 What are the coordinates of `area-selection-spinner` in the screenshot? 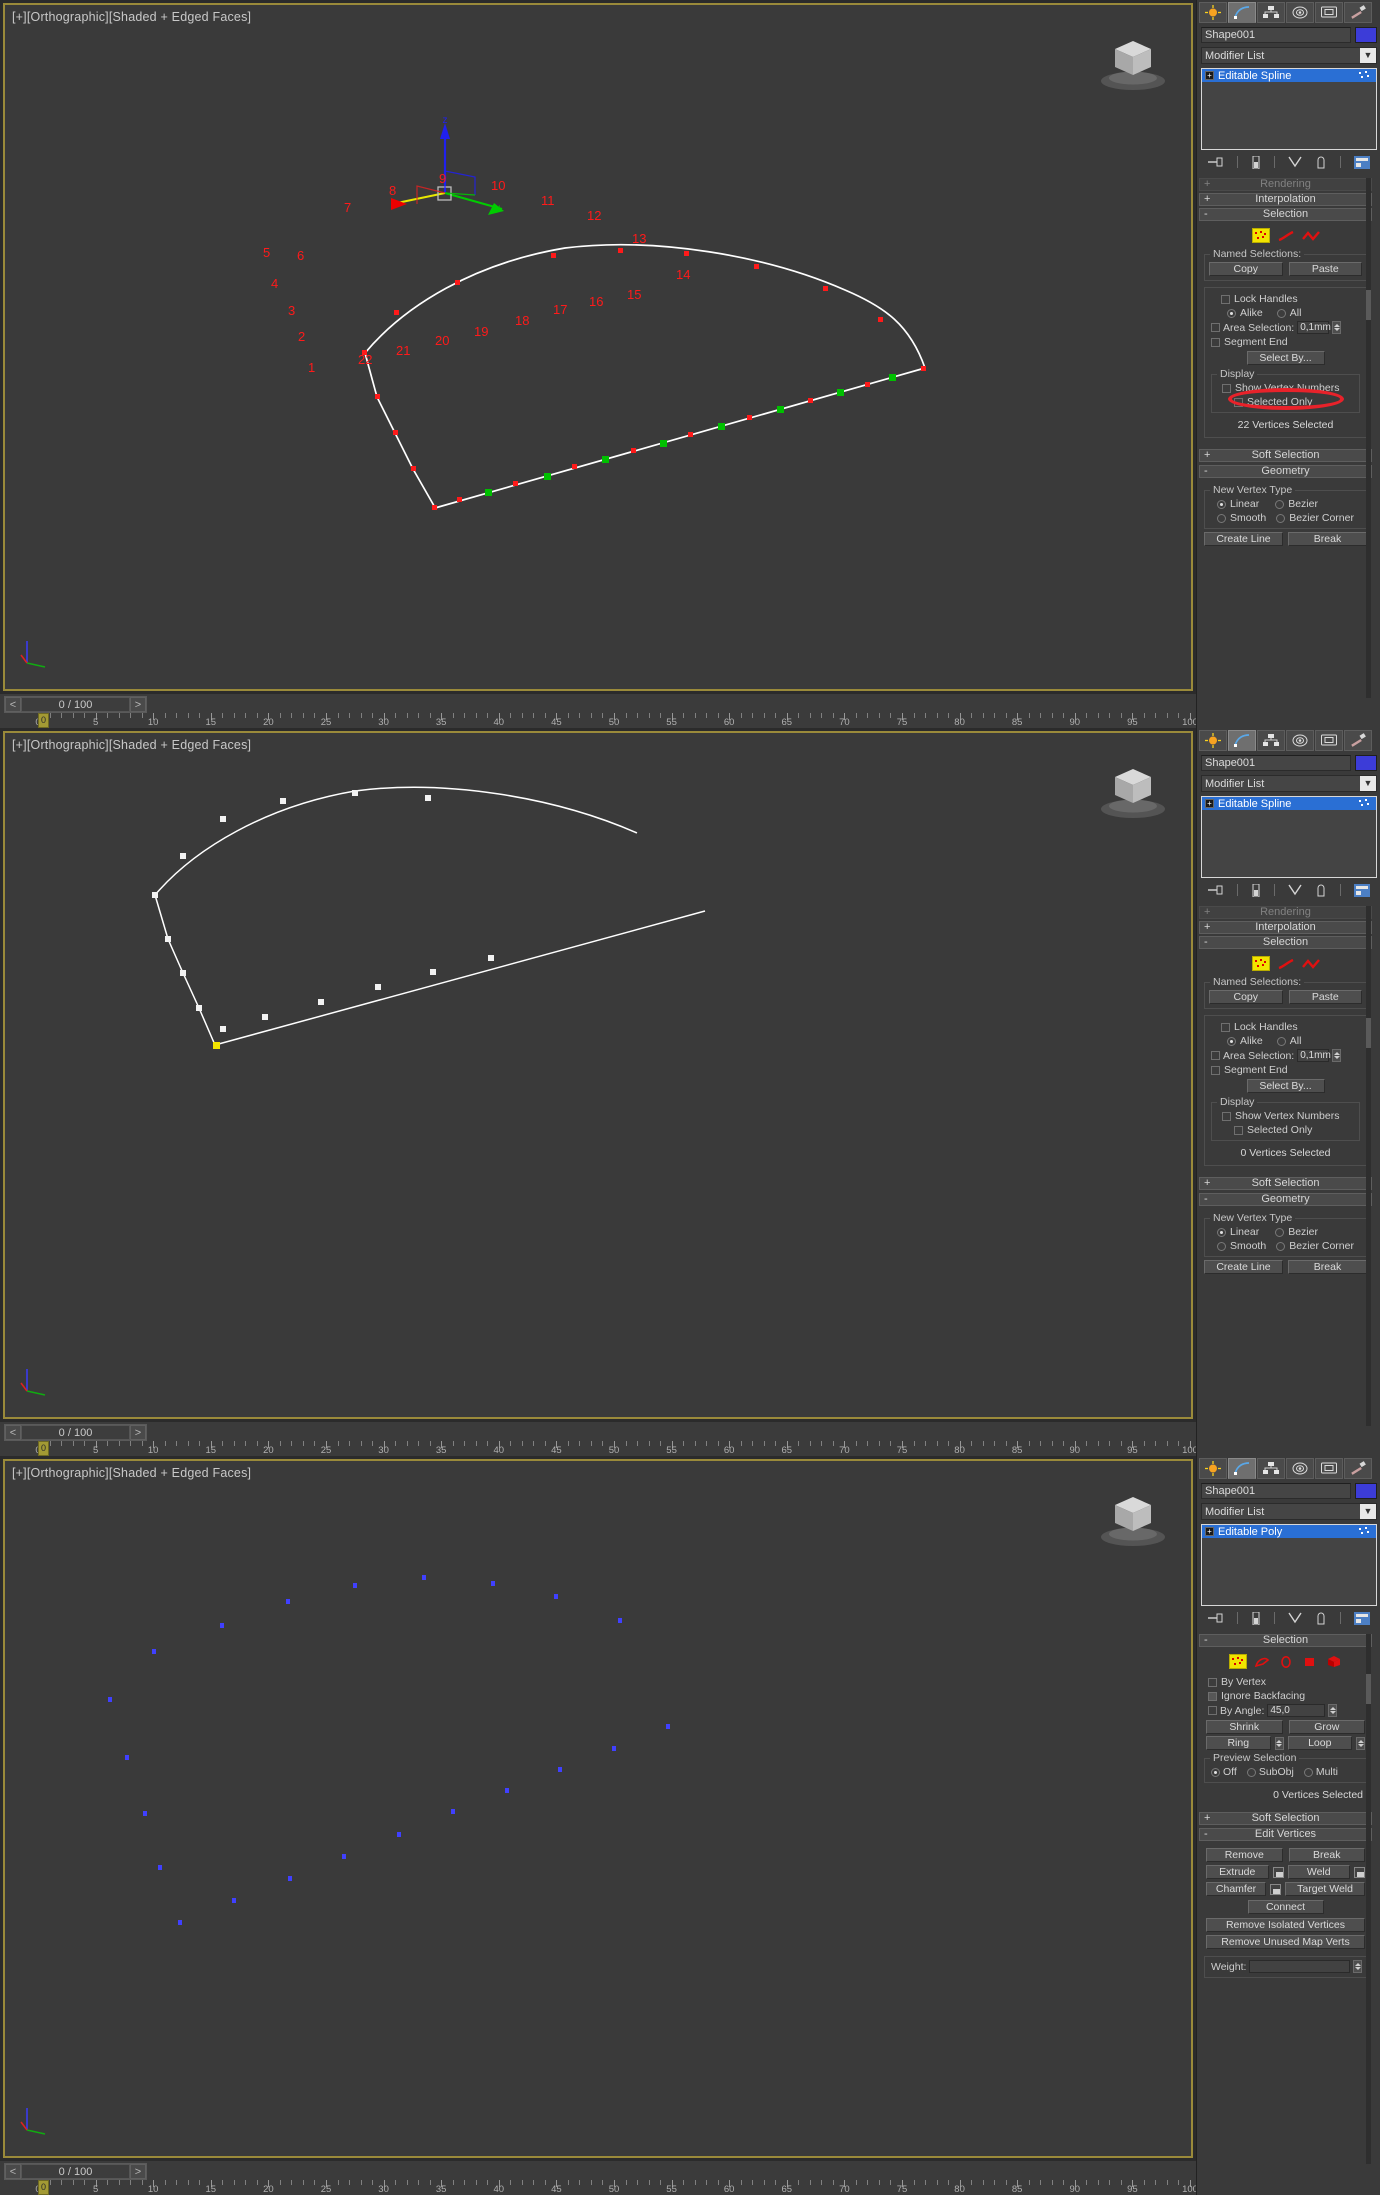 It's located at (1337, 1055).